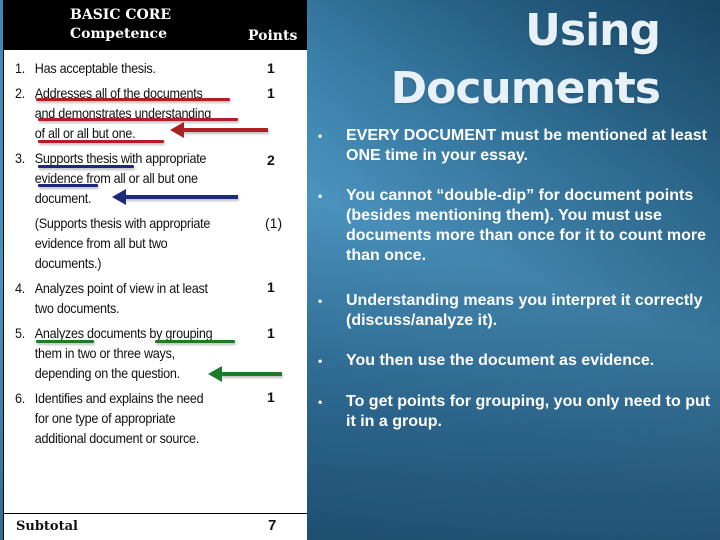 The height and width of the screenshot is (540, 720). Describe the element at coordinates (500, 360) in the screenshot. I see `bullet-text: You then use the document as evidence.` at that location.